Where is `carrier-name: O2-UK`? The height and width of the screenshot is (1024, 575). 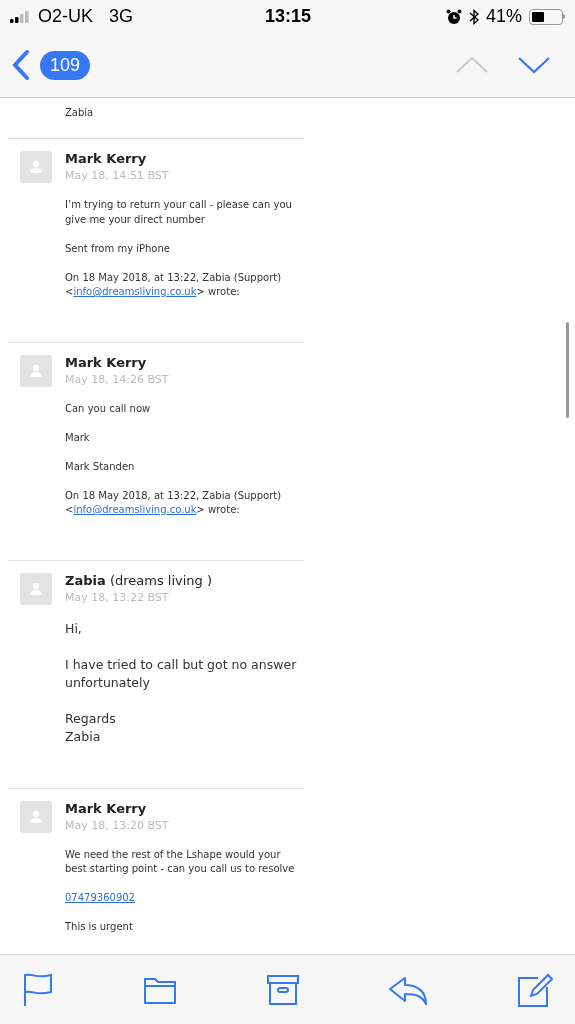 carrier-name: O2-UK is located at coordinates (65, 16).